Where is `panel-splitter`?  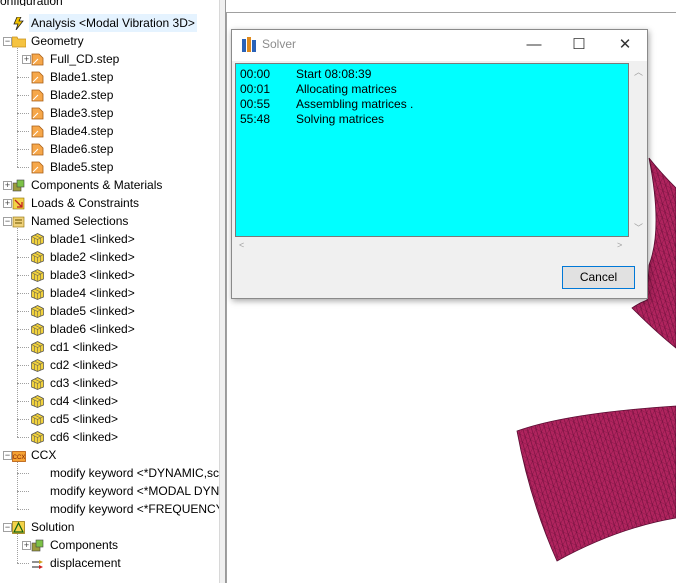
panel-splitter is located at coordinates (222, 291).